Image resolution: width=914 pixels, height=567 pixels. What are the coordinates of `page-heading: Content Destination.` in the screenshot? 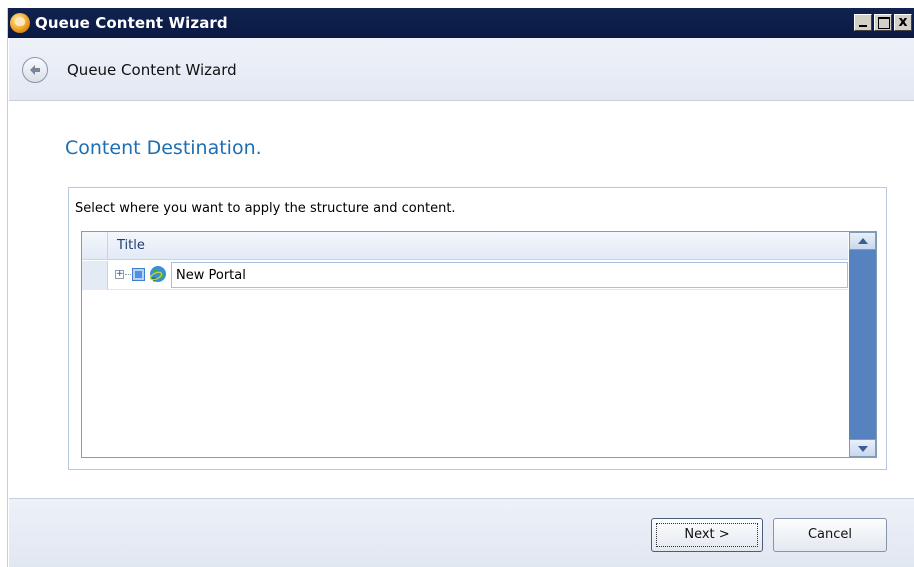 It's located at (163, 148).